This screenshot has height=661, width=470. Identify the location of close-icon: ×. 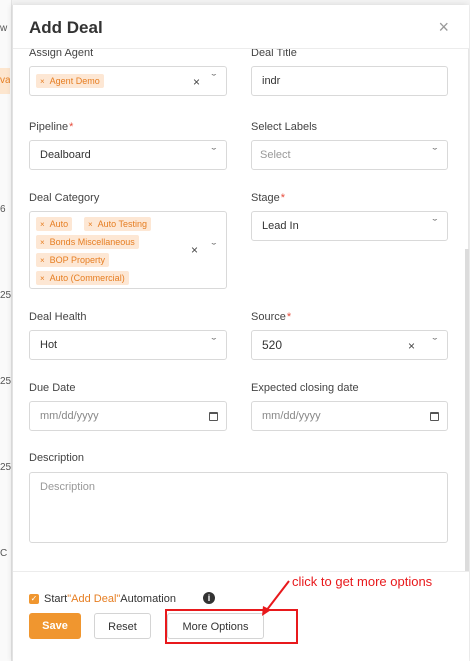
(443, 27).